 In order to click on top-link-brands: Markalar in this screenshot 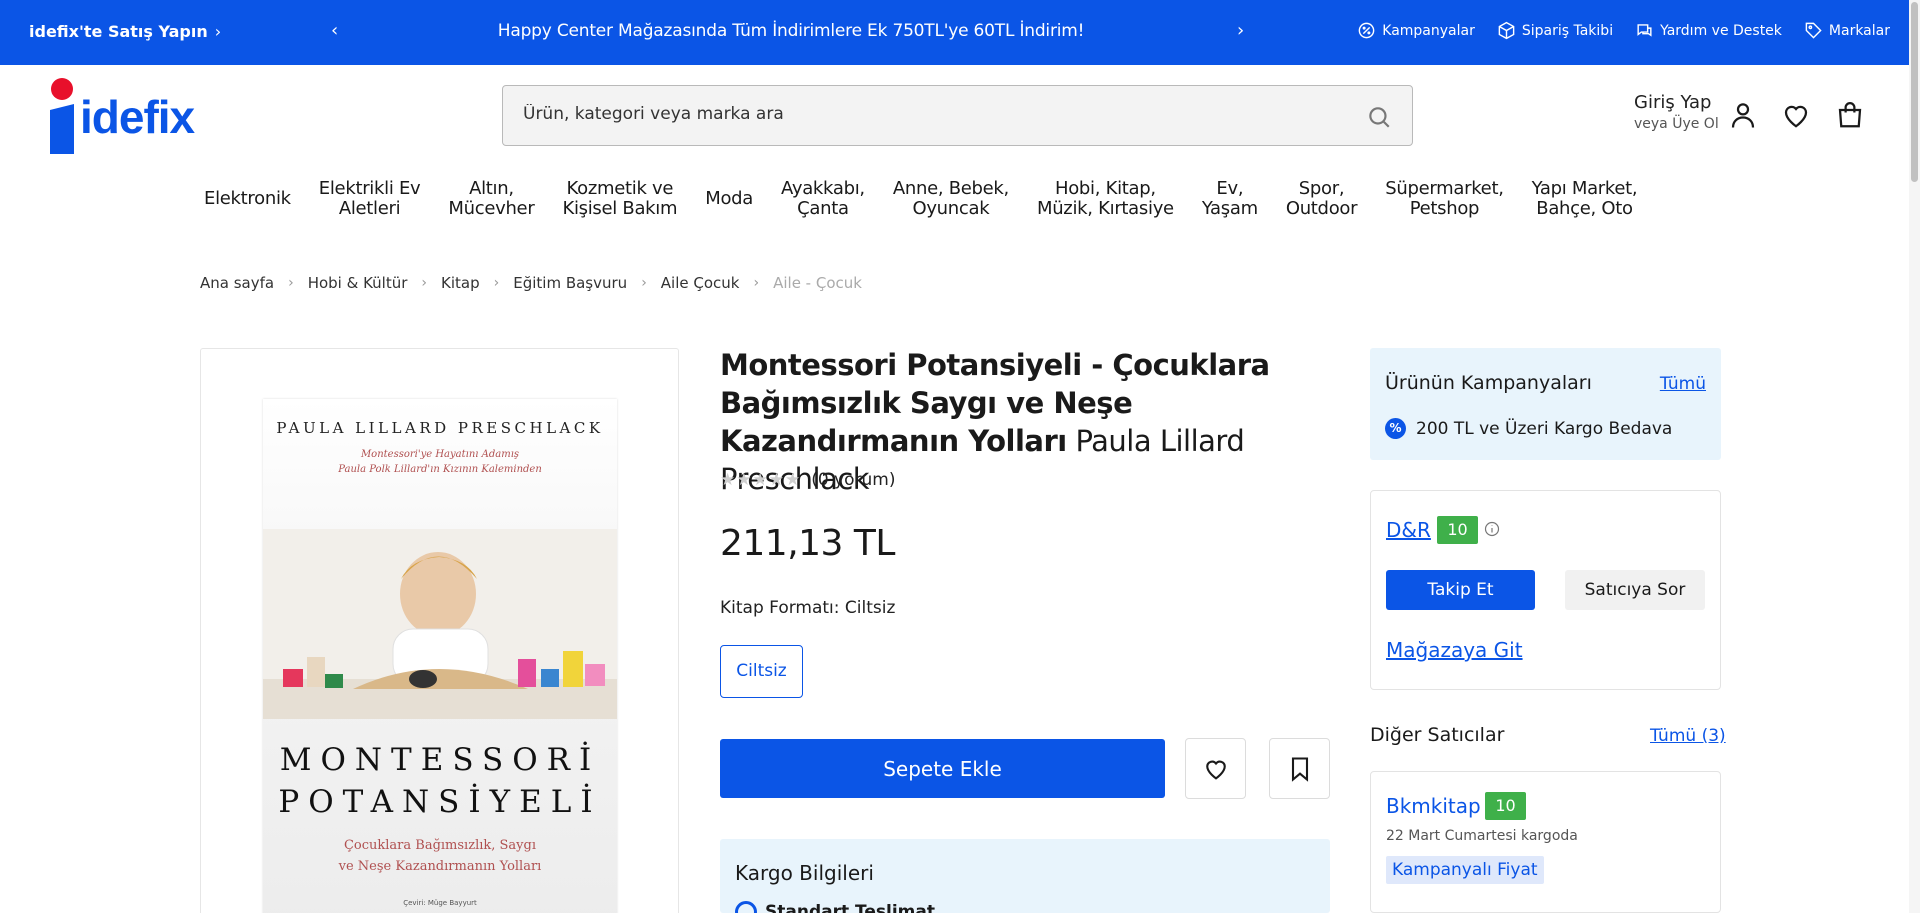, I will do `click(1847, 30)`.